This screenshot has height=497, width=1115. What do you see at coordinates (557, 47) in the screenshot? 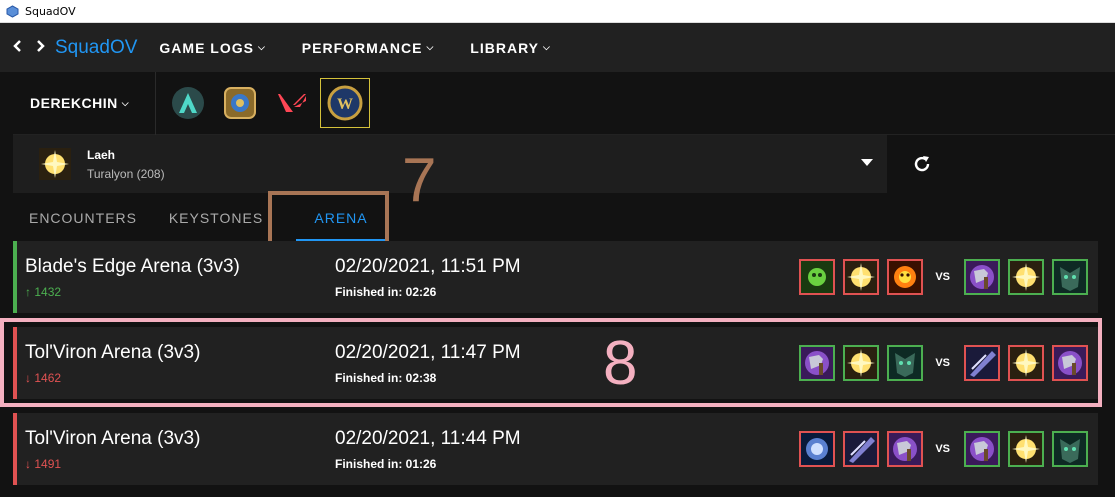
I see `top-nav: SquadOV GAME LOGS ⌵ PERFORMANCE ⌵ LIBRARY ⌵` at bounding box center [557, 47].